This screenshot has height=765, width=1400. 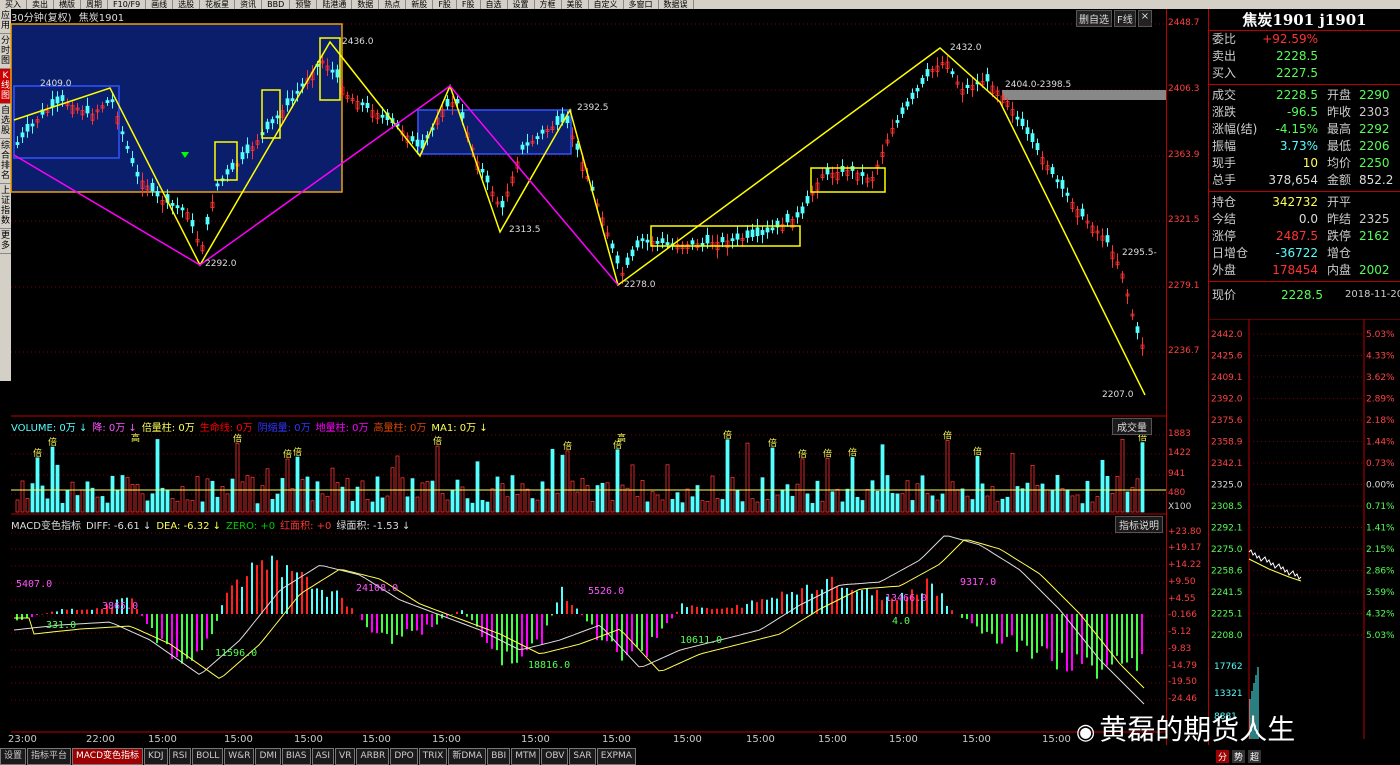 I want to click on quote-value: 3.73%, so click(x=1298, y=146).